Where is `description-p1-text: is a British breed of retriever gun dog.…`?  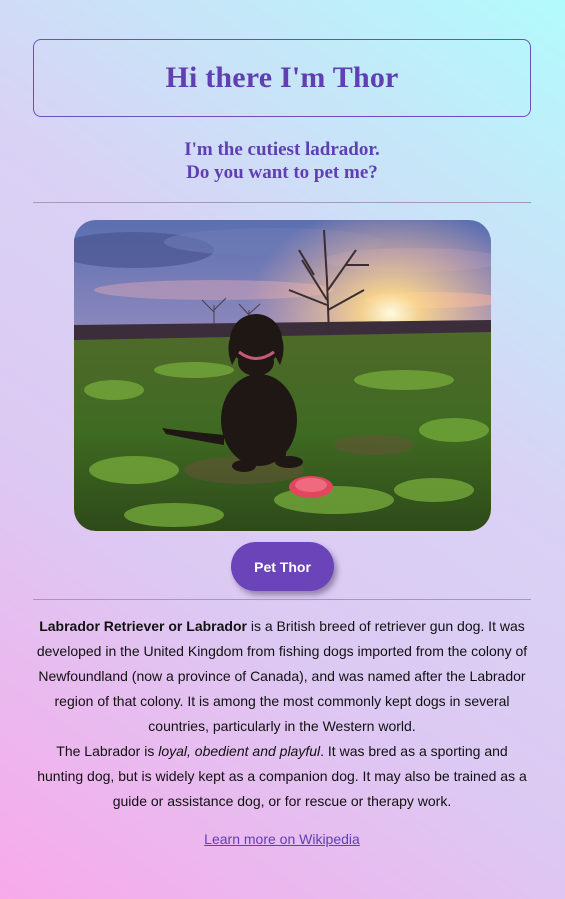
description-p1-text: is a British breed of retriever gun dog.… is located at coordinates (282, 676).